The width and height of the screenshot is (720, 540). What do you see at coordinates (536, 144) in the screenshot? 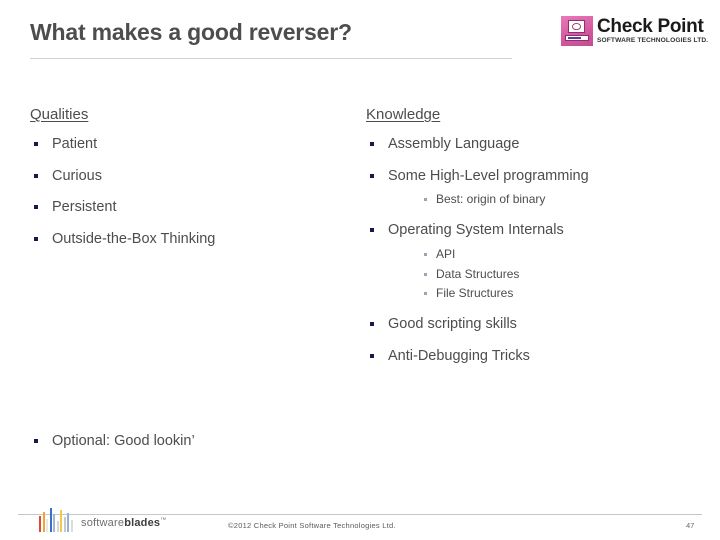
I see `list-item: Assembly Language` at bounding box center [536, 144].